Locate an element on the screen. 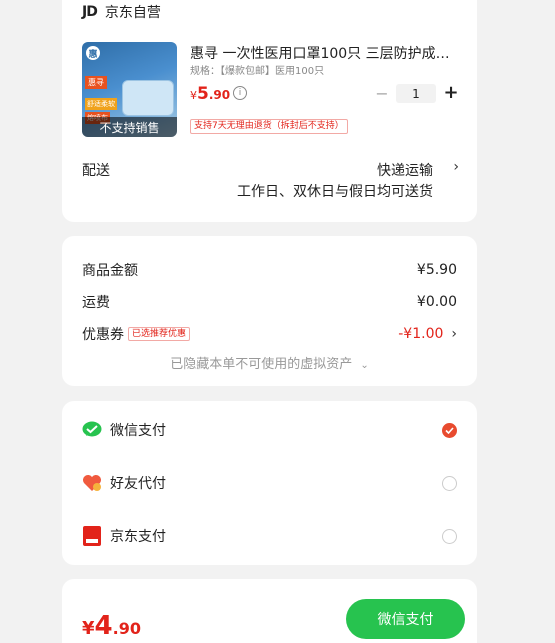 Image resolution: width=555 pixels, height=643 pixels. wechat-pay-icon is located at coordinates (92, 430).